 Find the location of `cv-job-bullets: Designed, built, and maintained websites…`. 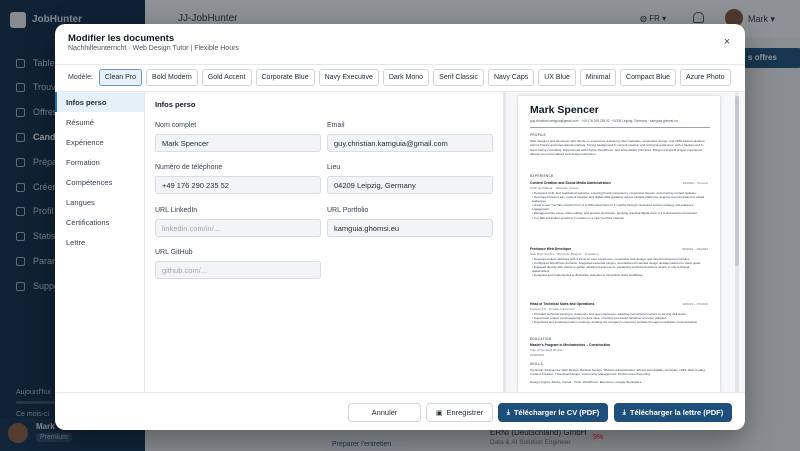

cv-job-bullets: Designed, built, and maintained websites… is located at coordinates (619, 205).